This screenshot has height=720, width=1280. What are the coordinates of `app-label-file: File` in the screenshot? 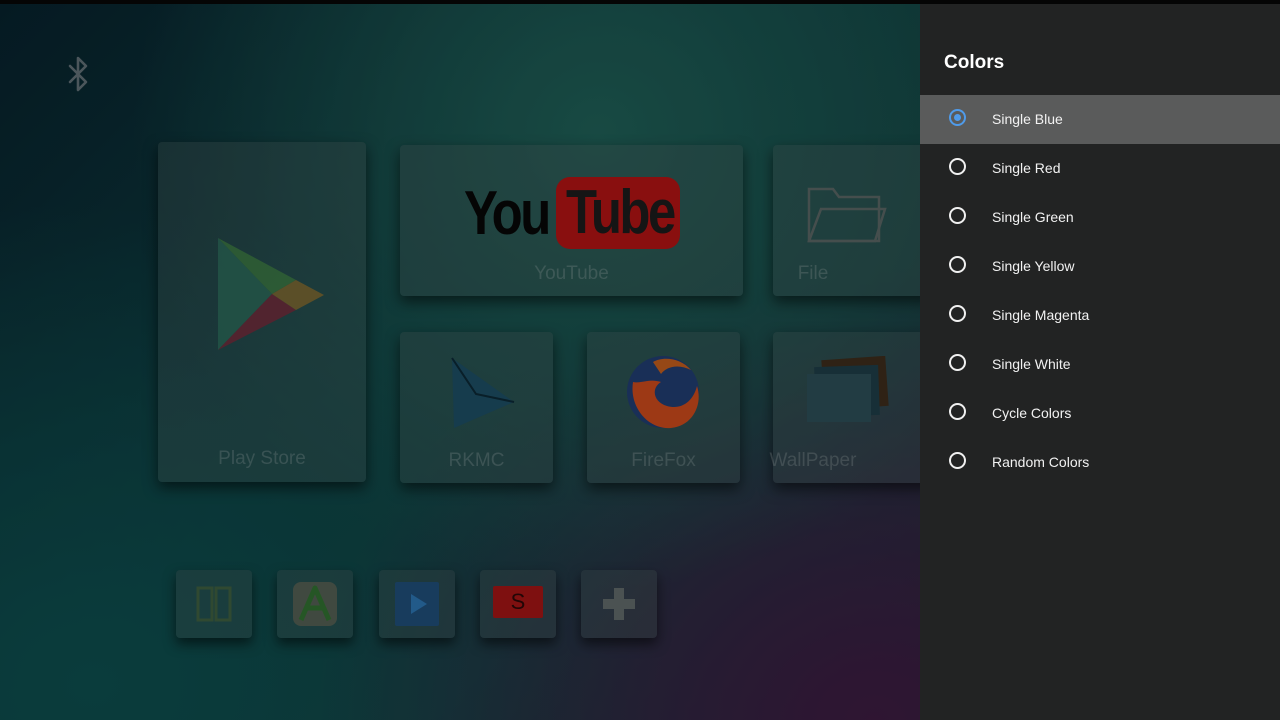 It's located at (813, 273).